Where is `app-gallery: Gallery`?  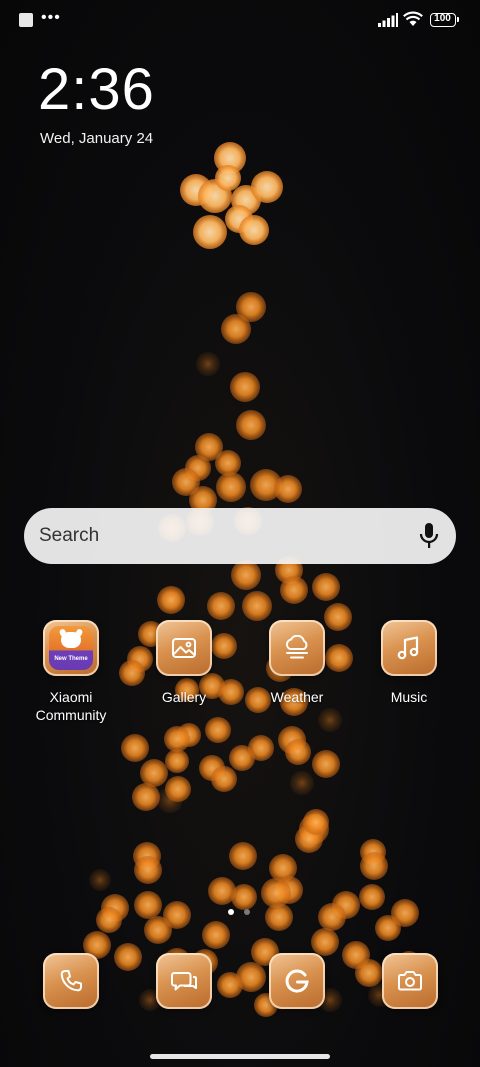
app-gallery: Gallery is located at coordinates (184, 663).